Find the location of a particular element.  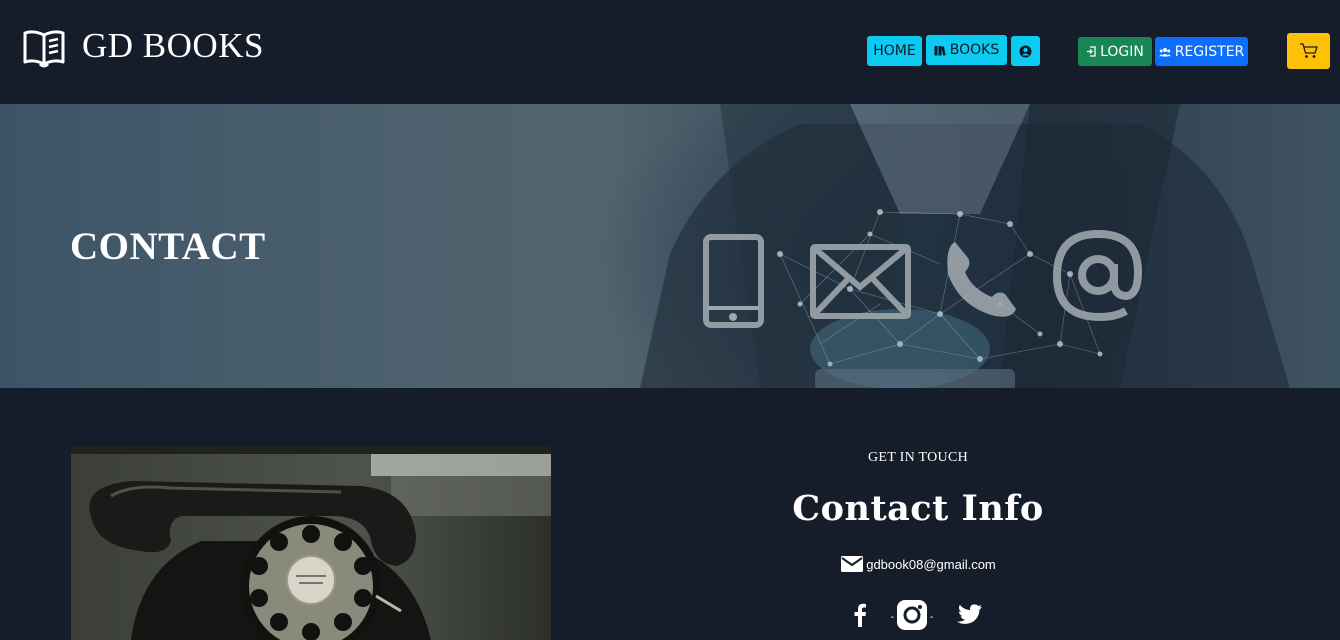

user-circle-icon is located at coordinates (1025, 51).